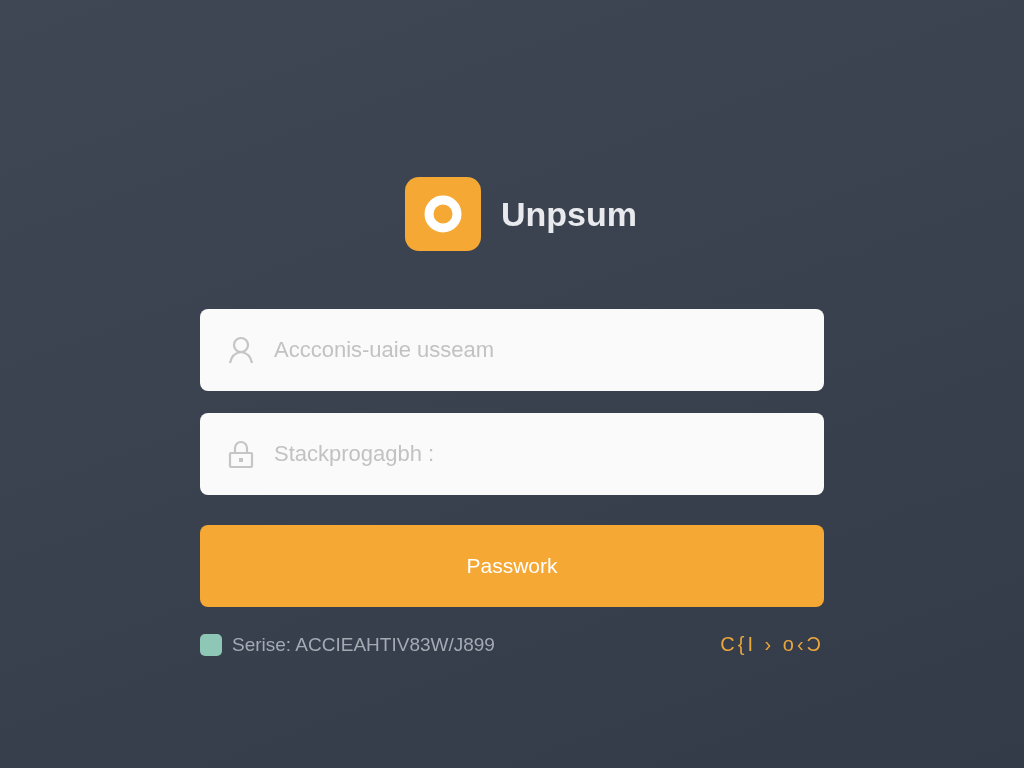 Image resolution: width=1024 pixels, height=768 pixels. What do you see at coordinates (512, 566) in the screenshot?
I see `submit-button: Passwork` at bounding box center [512, 566].